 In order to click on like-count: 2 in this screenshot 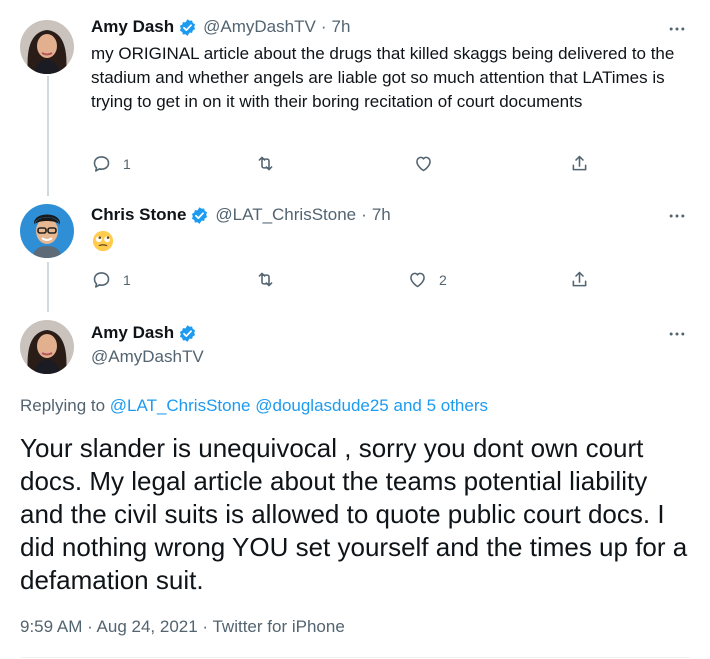, I will do `click(443, 279)`.